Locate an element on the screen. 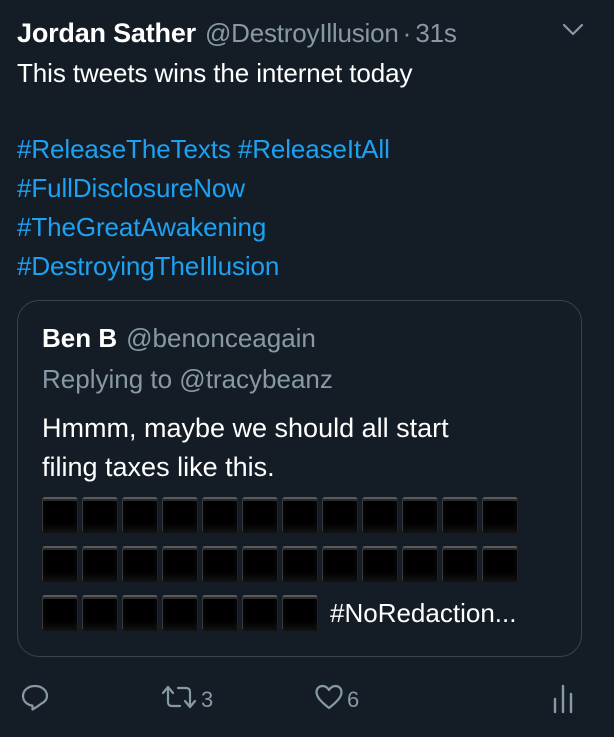 This screenshot has height=737, width=614. analytics-icon is located at coordinates (564, 701).